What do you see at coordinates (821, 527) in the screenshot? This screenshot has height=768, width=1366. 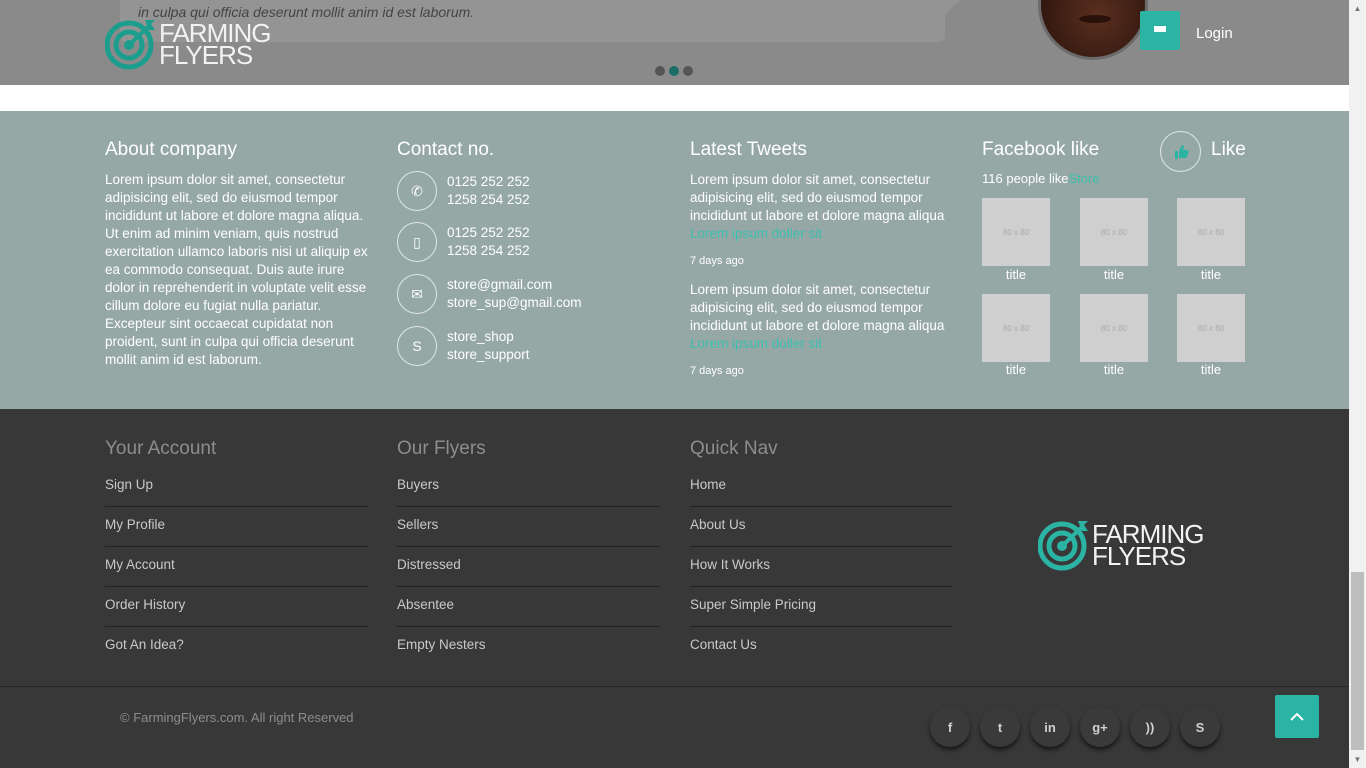 I see `footer-link-about-us: About Us` at bounding box center [821, 527].